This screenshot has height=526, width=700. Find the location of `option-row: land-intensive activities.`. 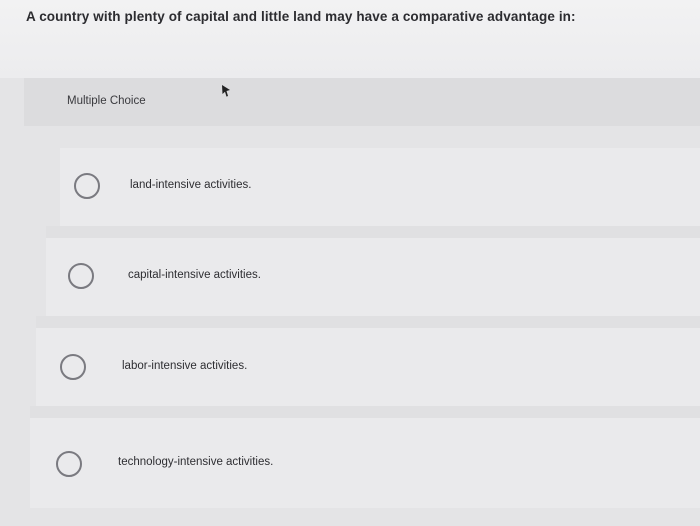

option-row: land-intensive activities. is located at coordinates (380, 187).